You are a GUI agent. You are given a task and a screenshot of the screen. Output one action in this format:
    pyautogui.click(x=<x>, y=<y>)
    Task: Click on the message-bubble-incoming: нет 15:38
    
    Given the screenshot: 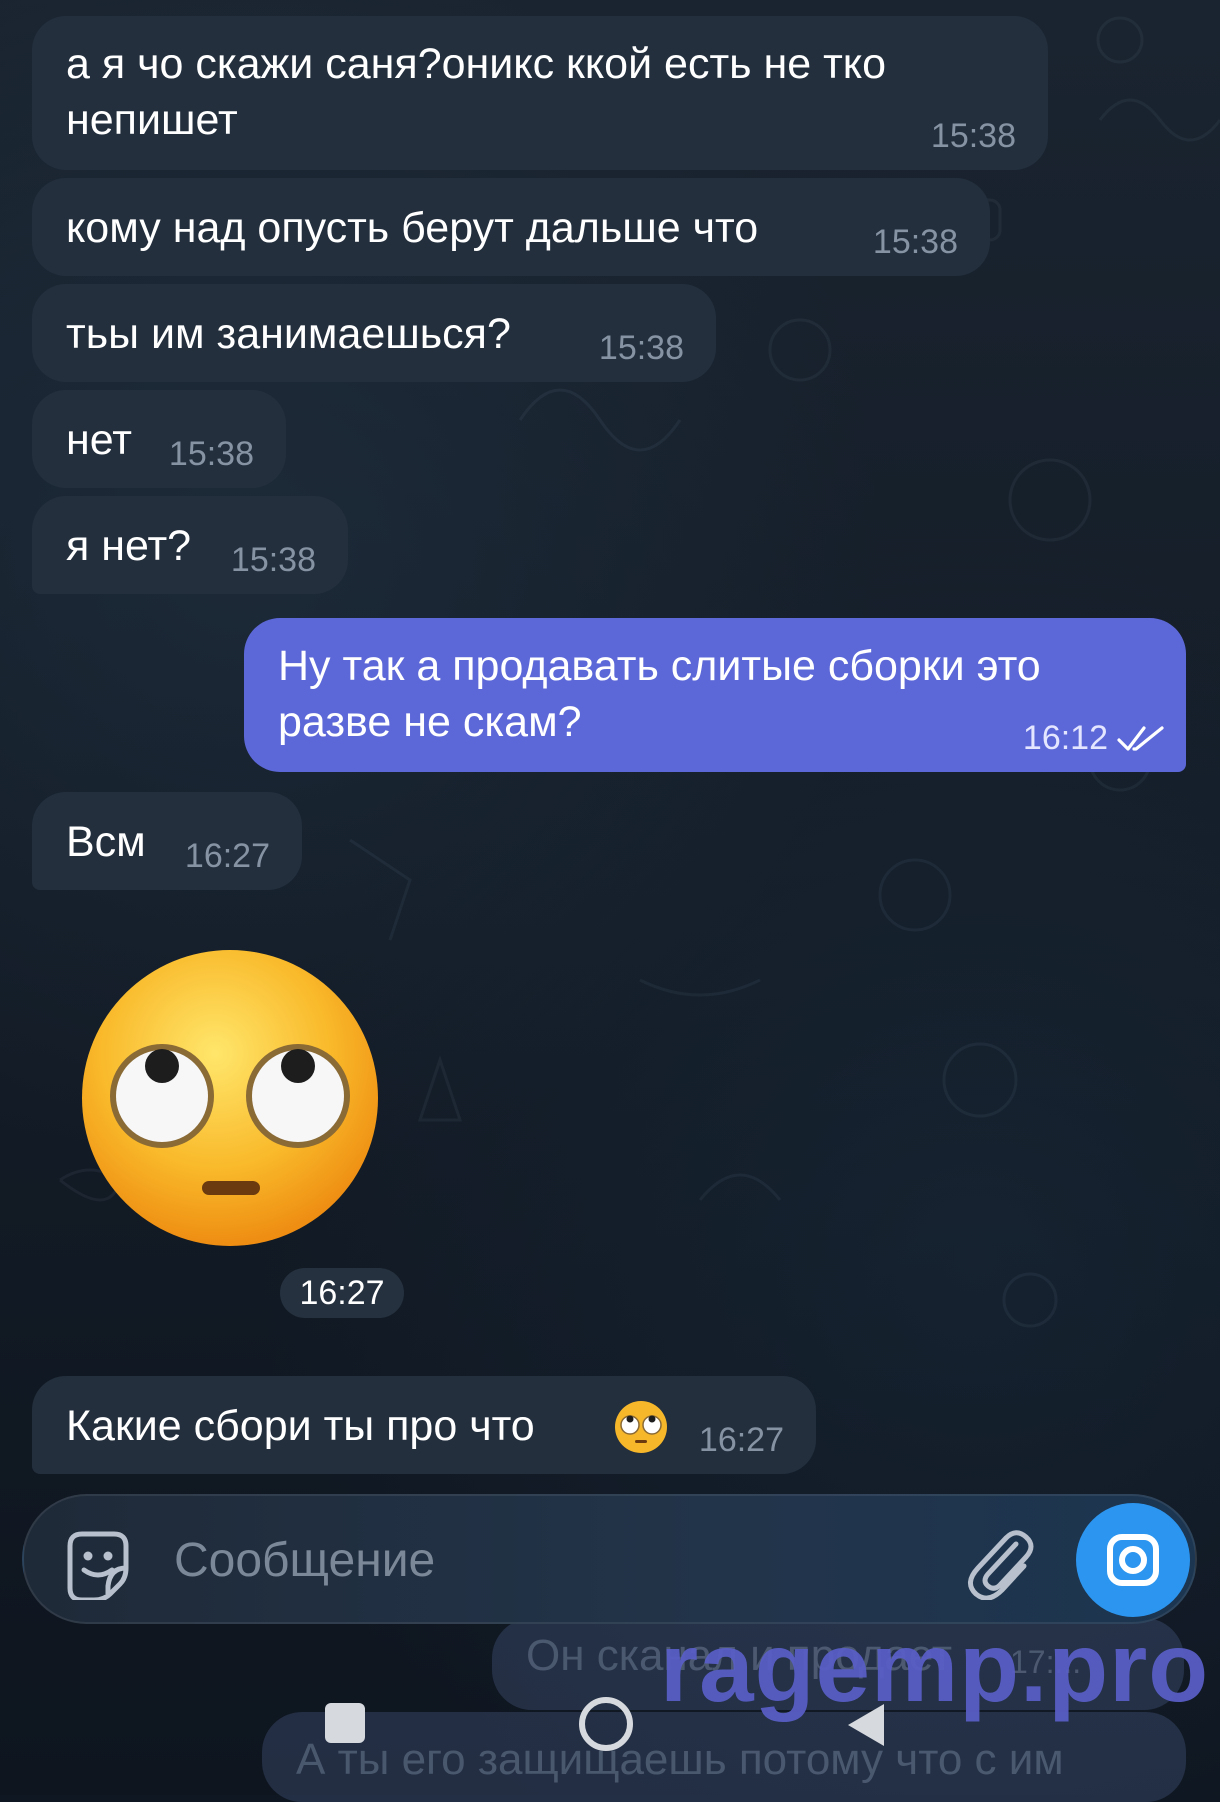 What is the action you would take?
    pyautogui.click(x=159, y=439)
    